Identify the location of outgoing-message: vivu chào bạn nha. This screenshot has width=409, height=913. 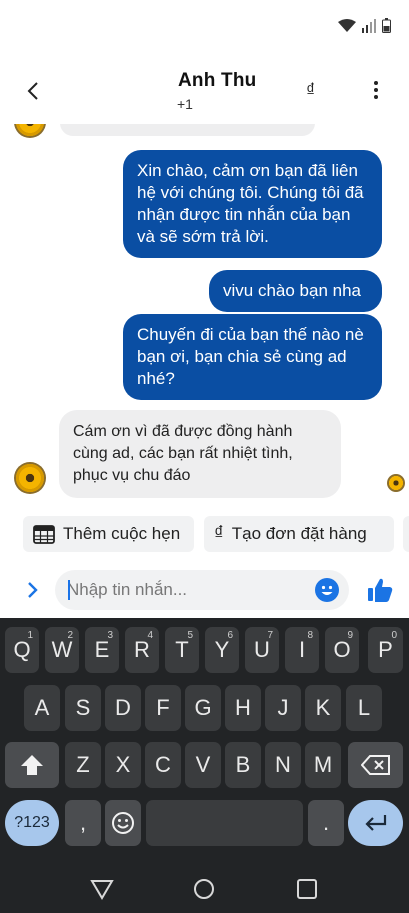
(295, 291).